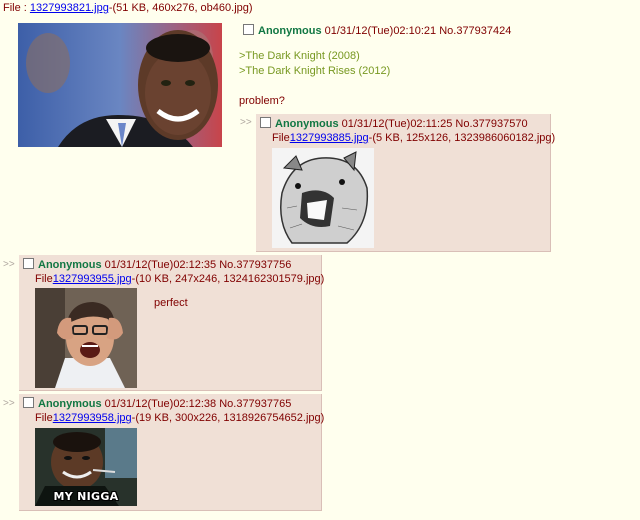 The width and height of the screenshot is (640, 520). I want to click on reply-file-meta: -(5 KB, 125x126, 1323986060182.jpg), so click(462, 138).